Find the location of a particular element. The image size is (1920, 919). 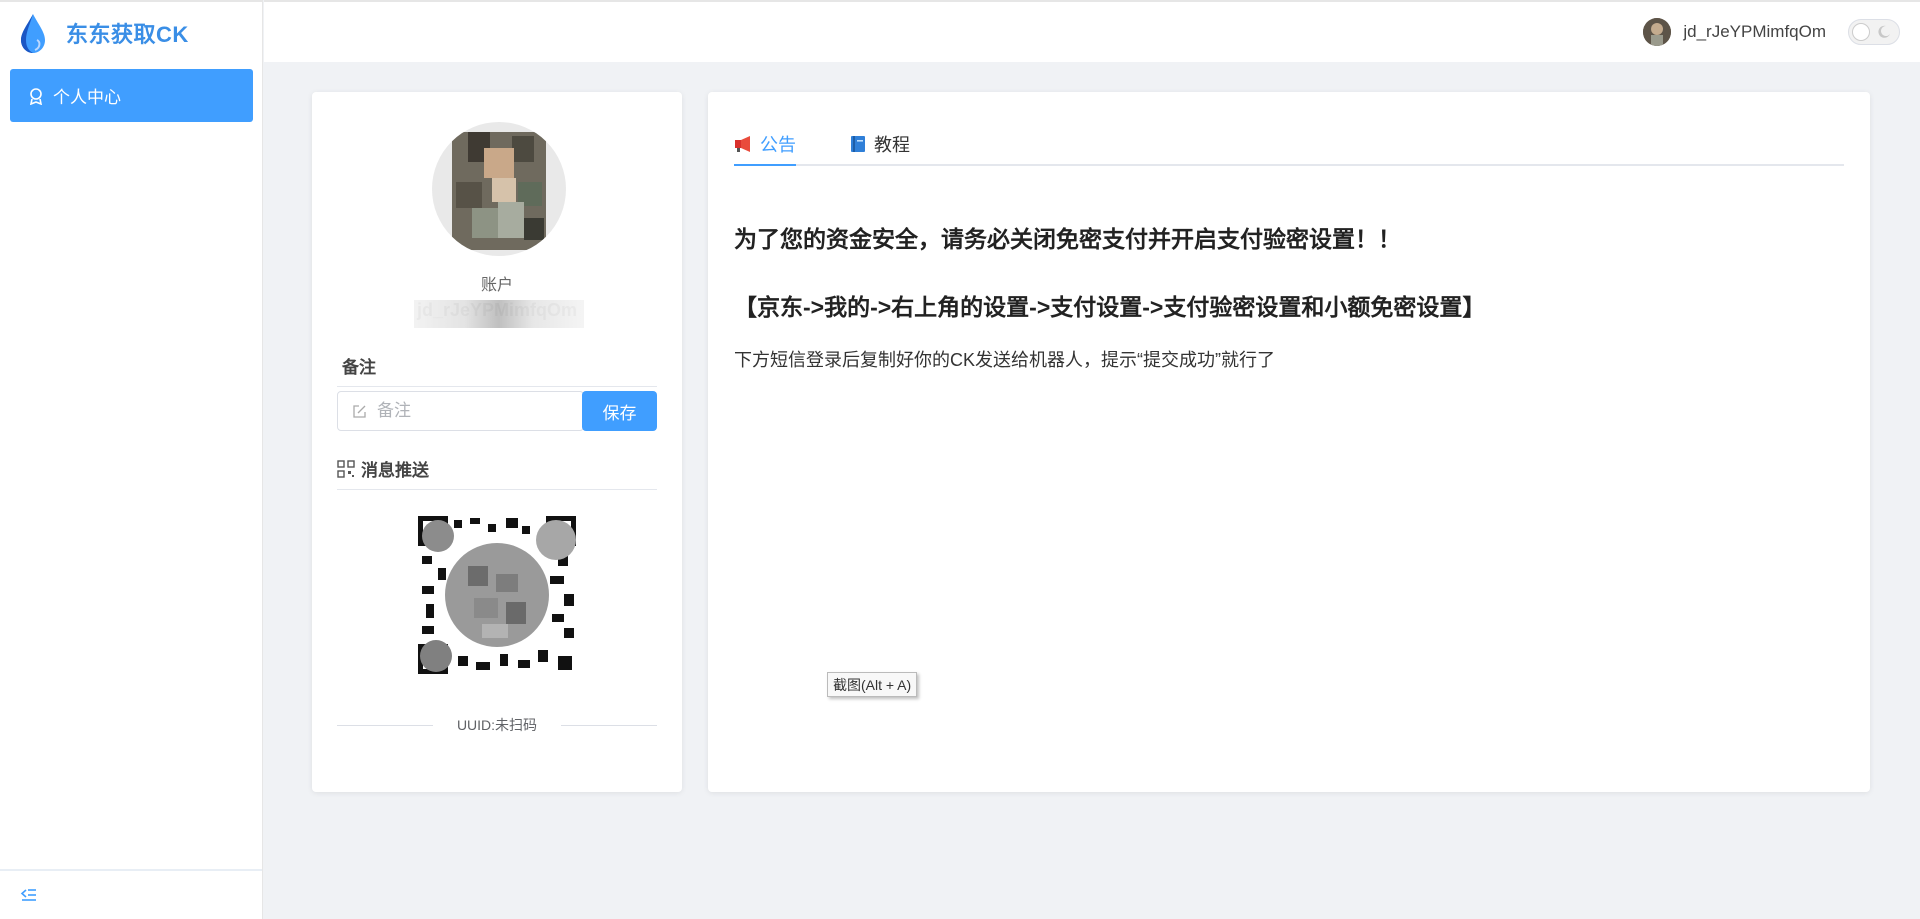

theme-toggle is located at coordinates (1874, 32).